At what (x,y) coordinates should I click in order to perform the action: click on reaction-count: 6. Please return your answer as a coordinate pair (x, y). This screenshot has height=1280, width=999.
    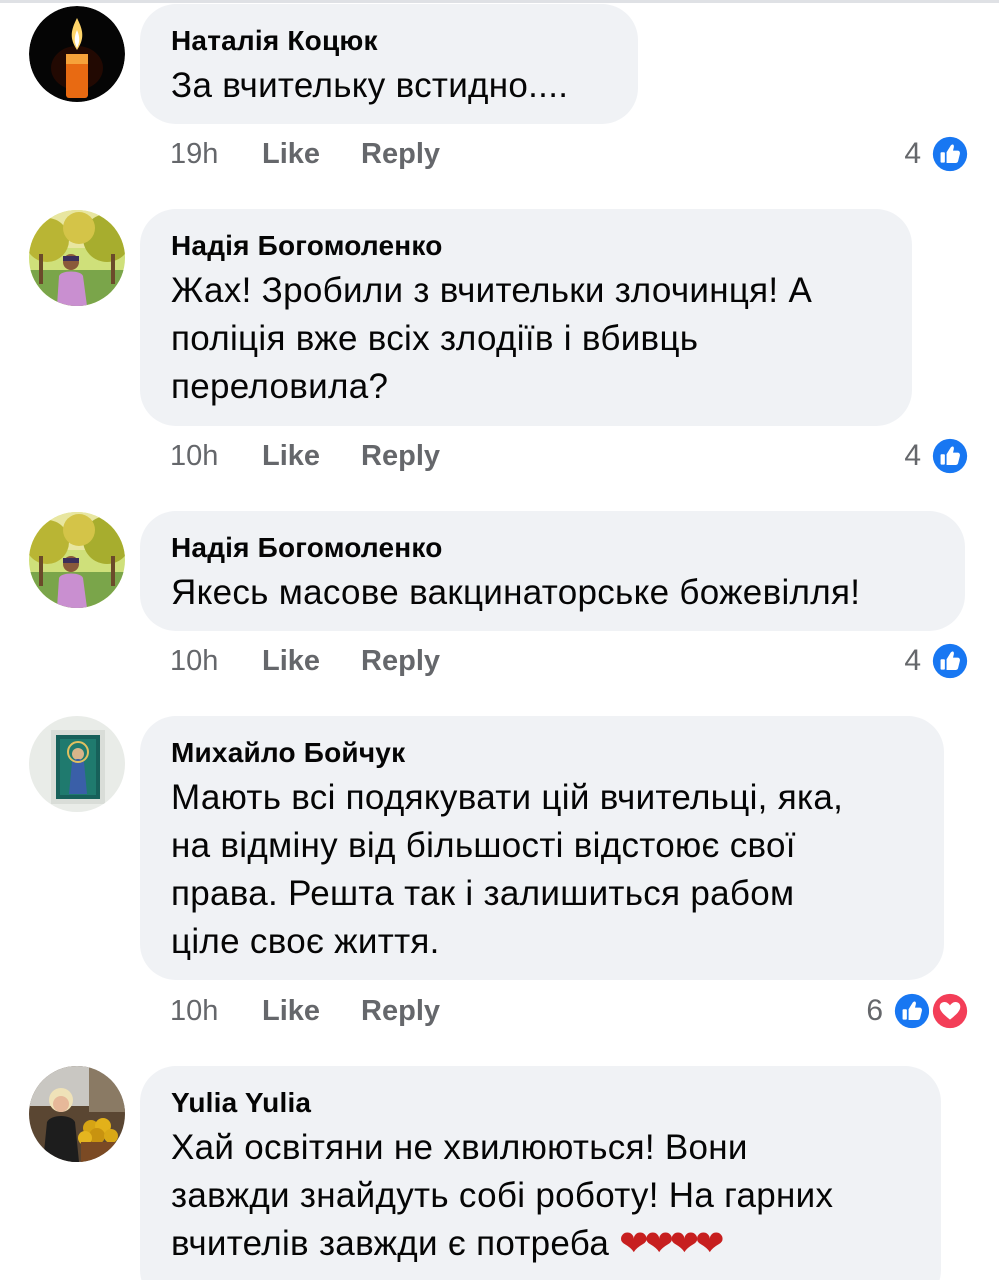
    Looking at the image, I should click on (874, 1010).